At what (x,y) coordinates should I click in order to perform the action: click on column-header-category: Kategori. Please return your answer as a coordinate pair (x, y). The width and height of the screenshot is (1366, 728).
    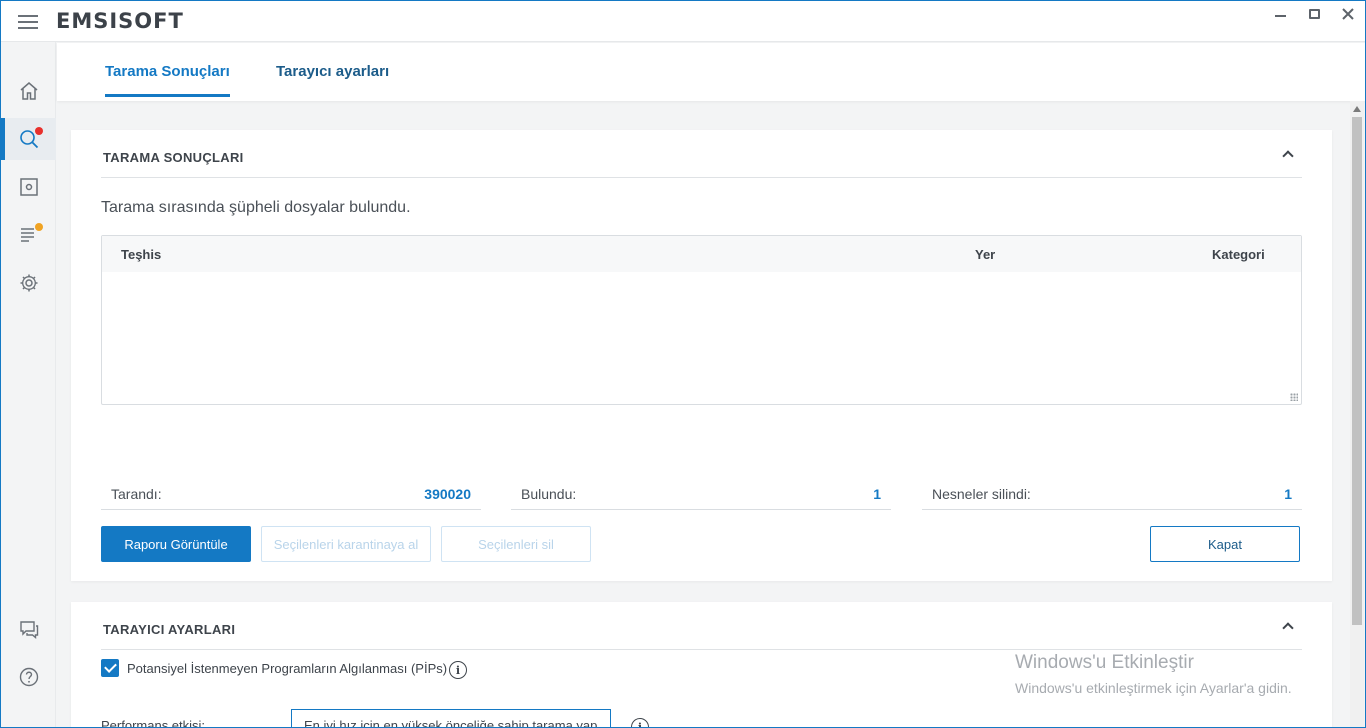
    Looking at the image, I should click on (1238, 254).